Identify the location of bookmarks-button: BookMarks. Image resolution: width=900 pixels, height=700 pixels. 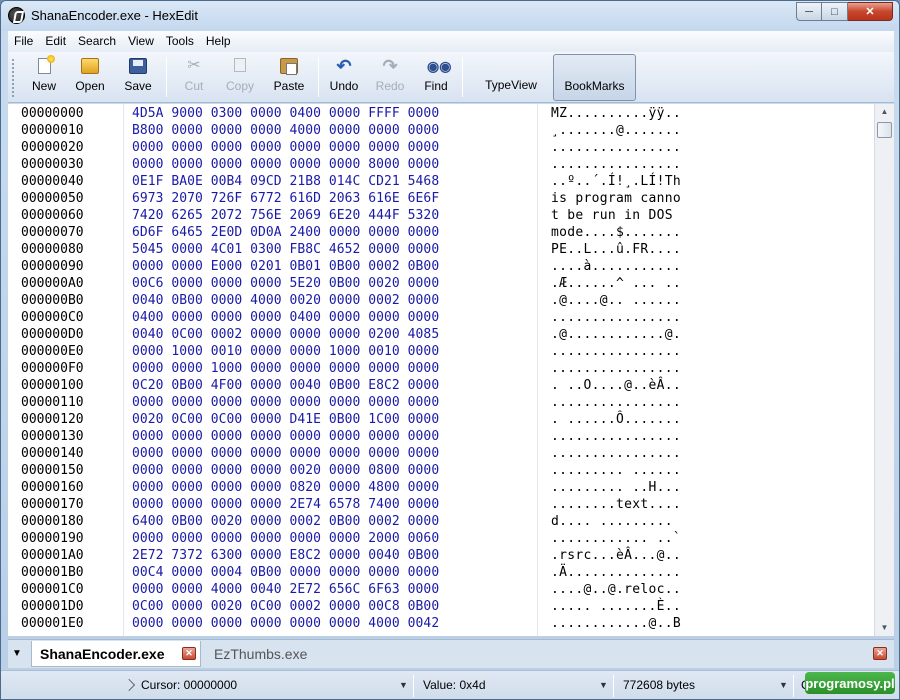
(594, 77).